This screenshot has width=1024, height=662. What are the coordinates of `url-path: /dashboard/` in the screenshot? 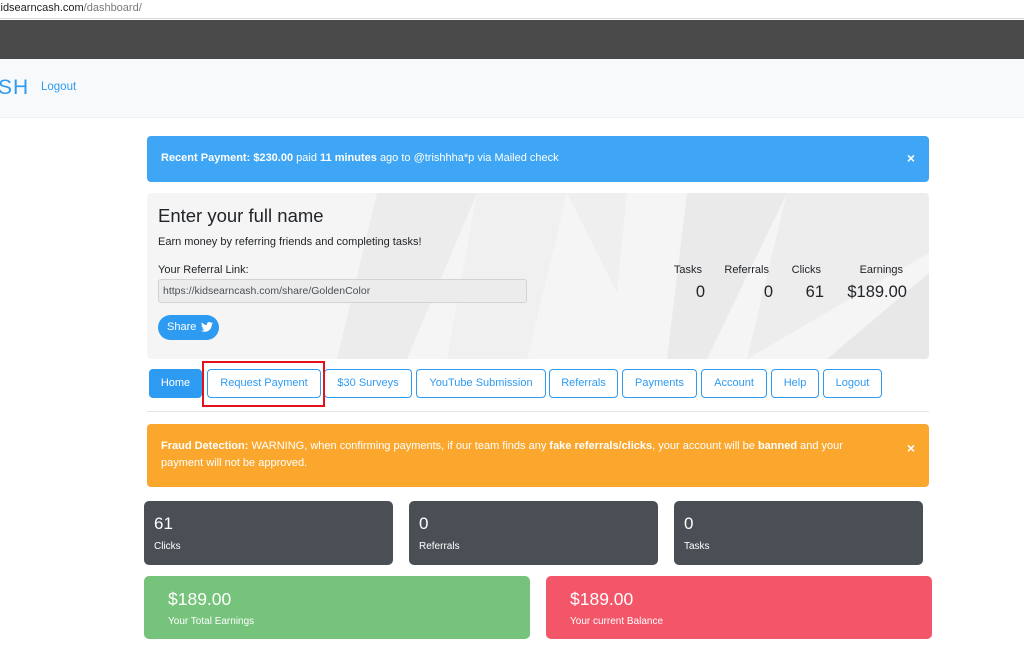 It's located at (112, 8).